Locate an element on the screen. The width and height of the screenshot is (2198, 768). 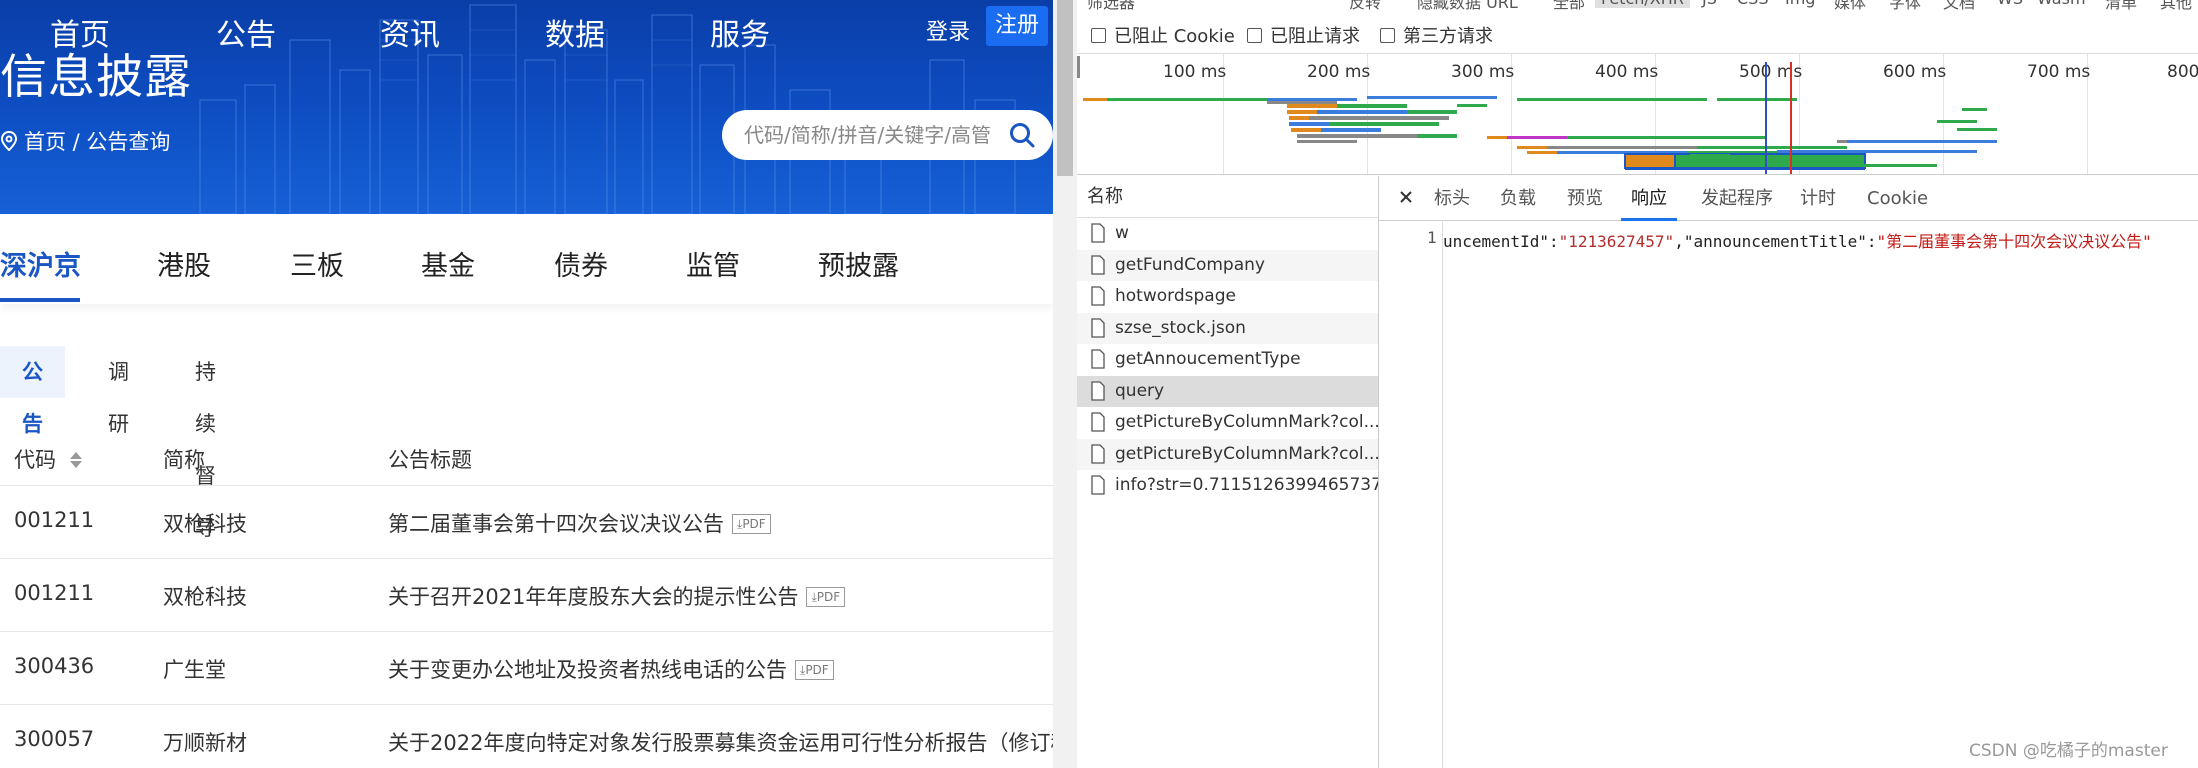
search-box is located at coordinates (887, 135).